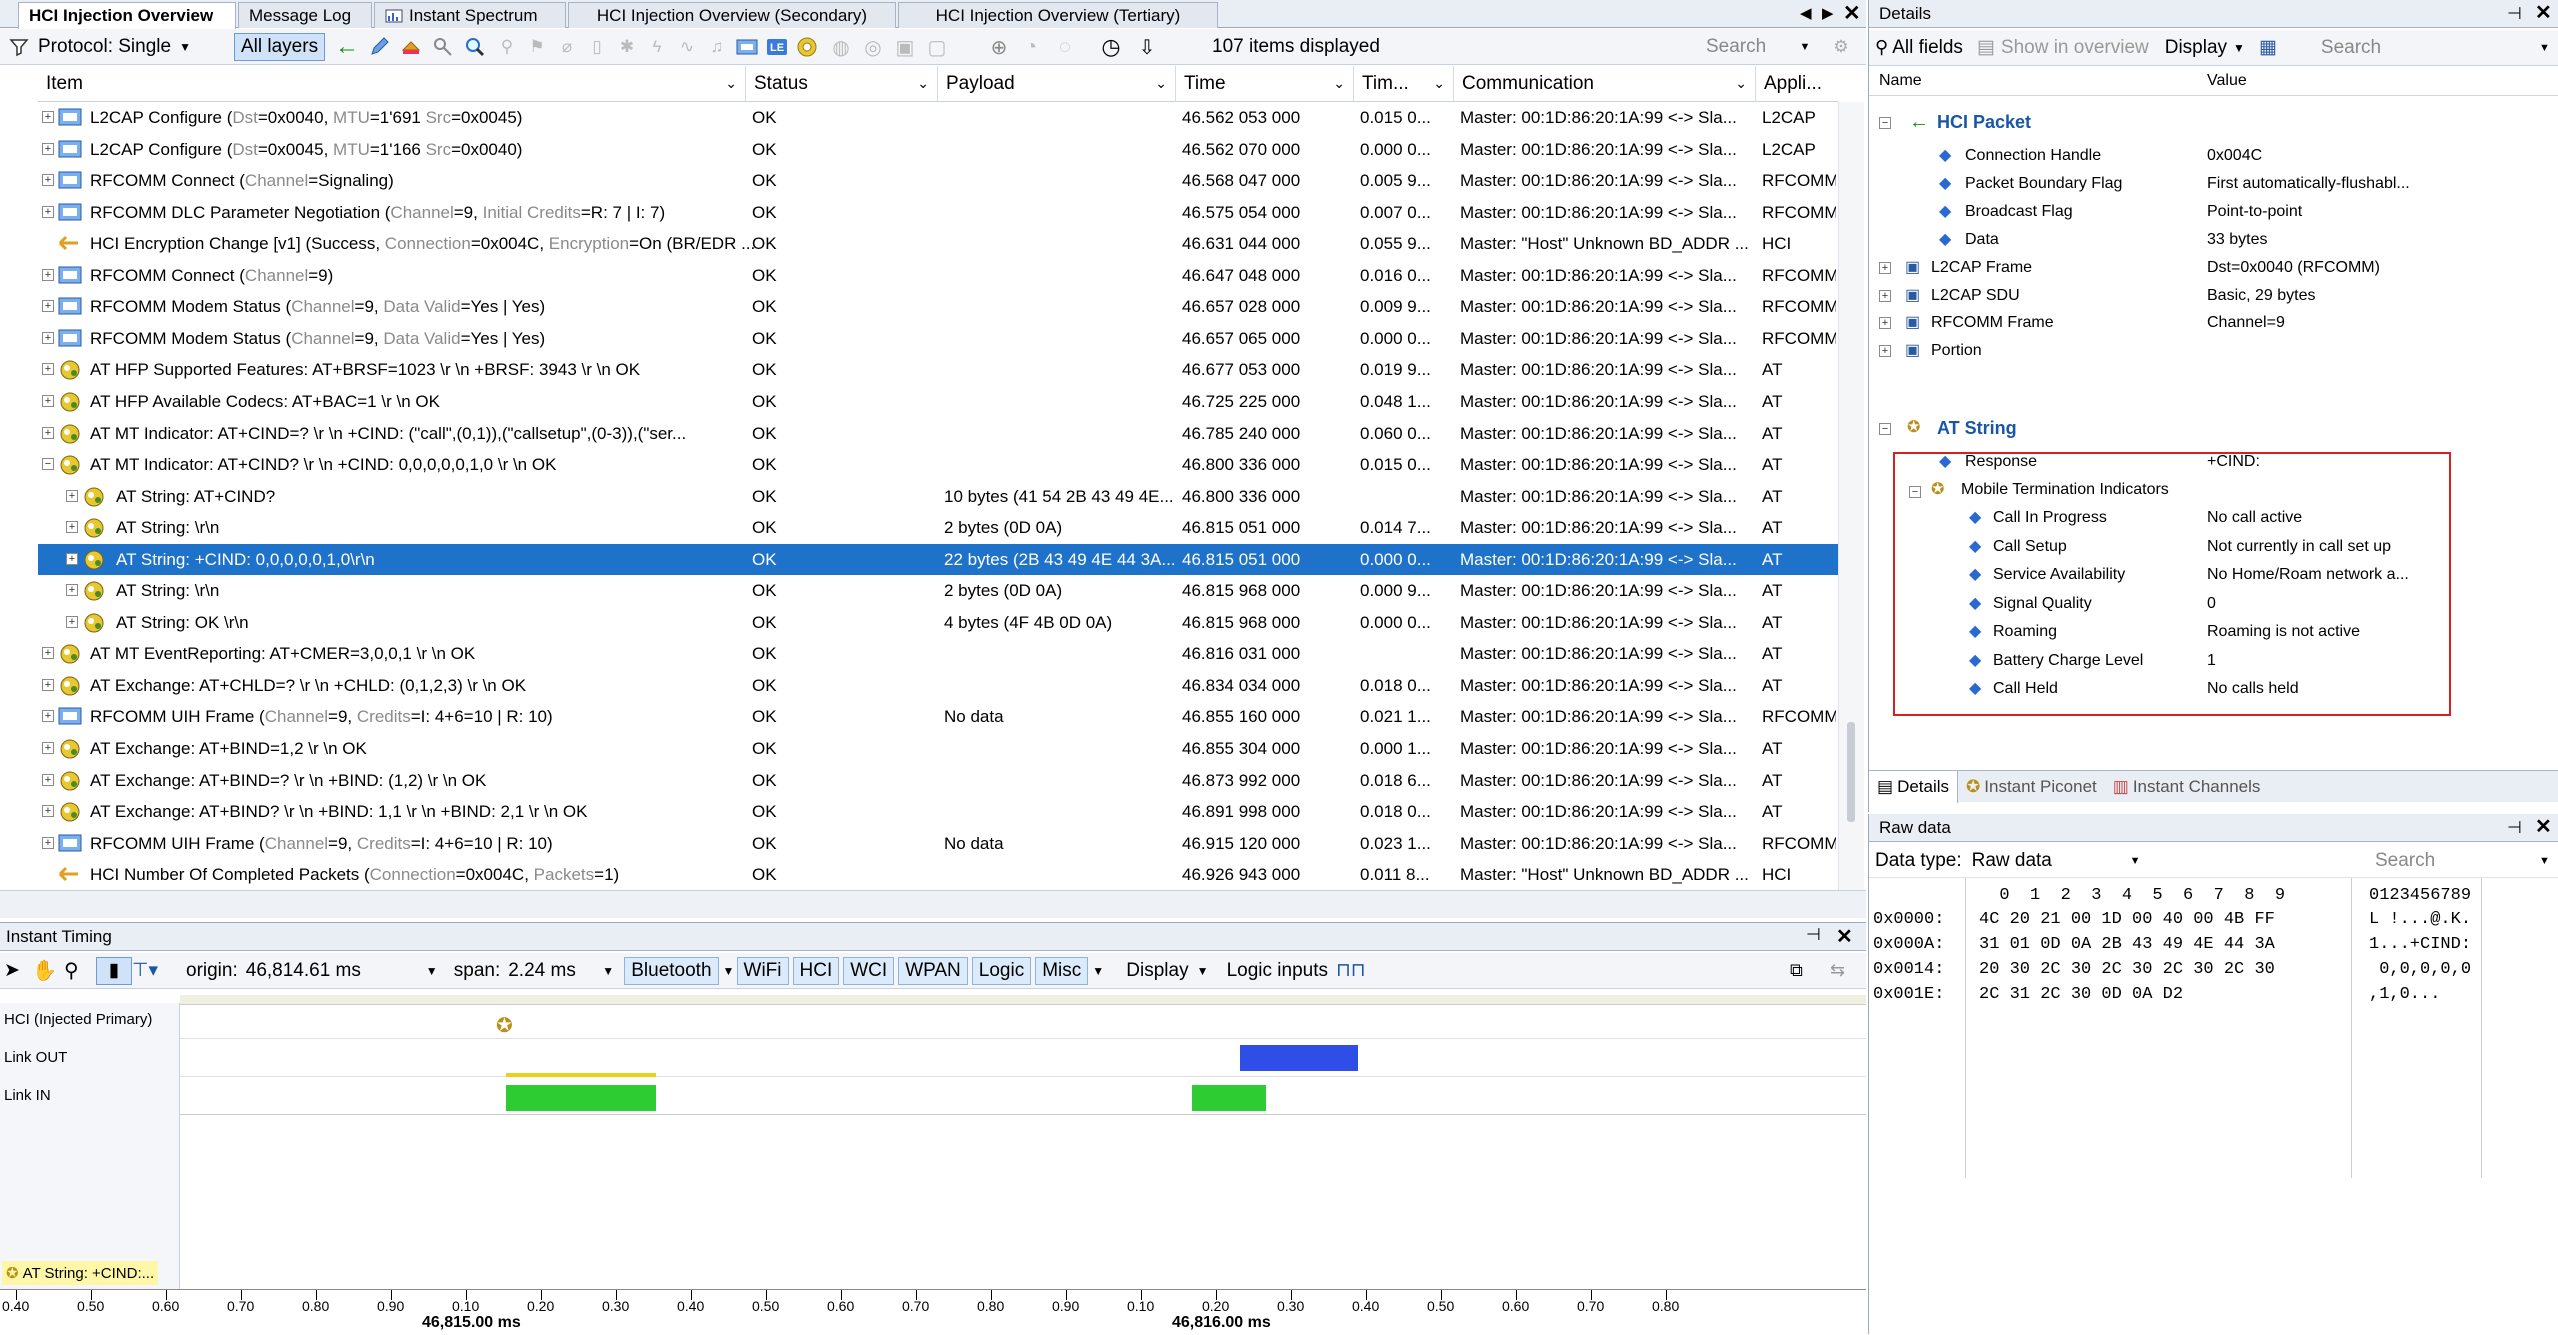 This screenshot has width=2558, height=1335. I want to click on tab-hci-injection-overview-secondary: HCI Injection Overview (Secondary), so click(732, 15).